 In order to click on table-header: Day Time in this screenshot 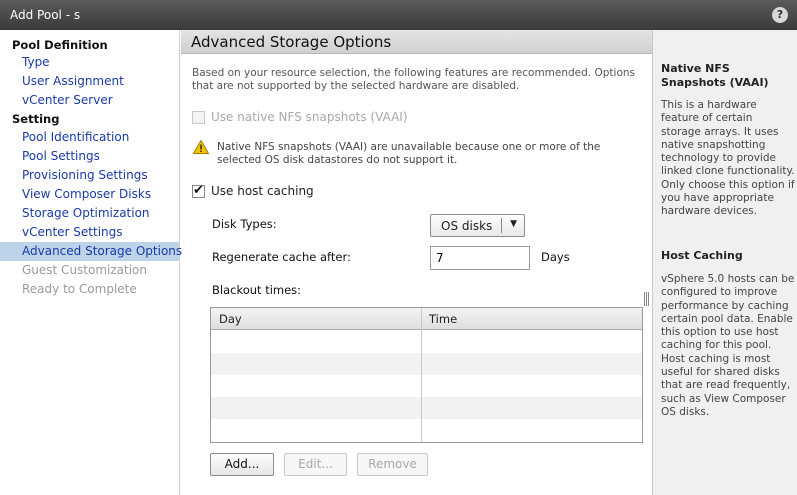, I will do `click(426, 319)`.